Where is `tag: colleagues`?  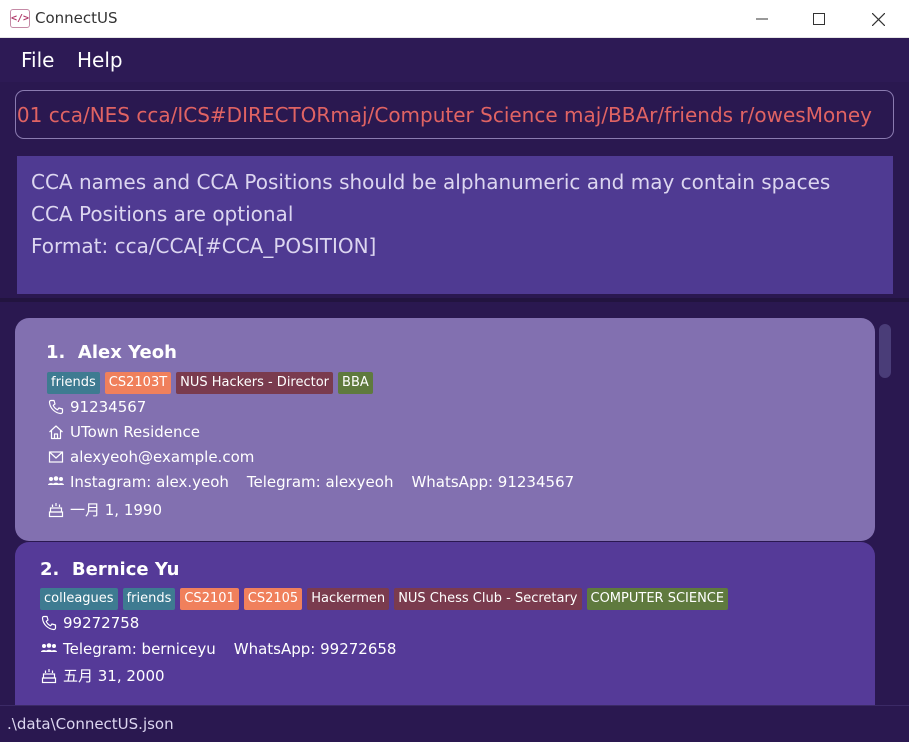 tag: colleagues is located at coordinates (79, 599).